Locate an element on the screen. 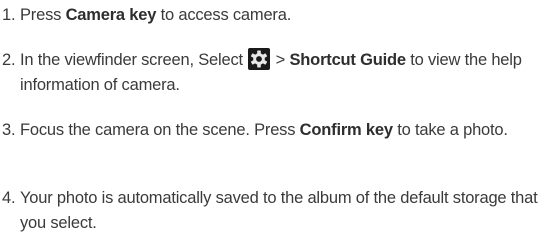  camera-key-label: Camera key is located at coordinates (111, 15).